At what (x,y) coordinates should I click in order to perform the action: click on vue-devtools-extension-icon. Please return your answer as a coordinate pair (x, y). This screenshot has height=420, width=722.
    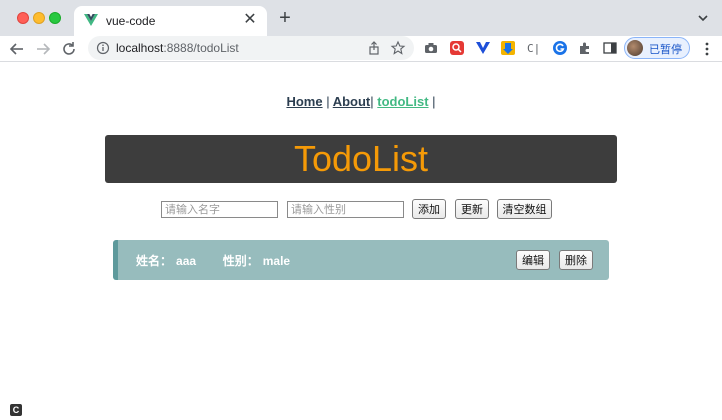
    Looking at the image, I should click on (483, 48).